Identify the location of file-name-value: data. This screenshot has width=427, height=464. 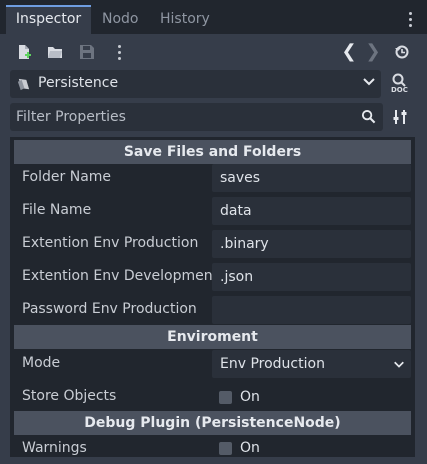
(236, 211).